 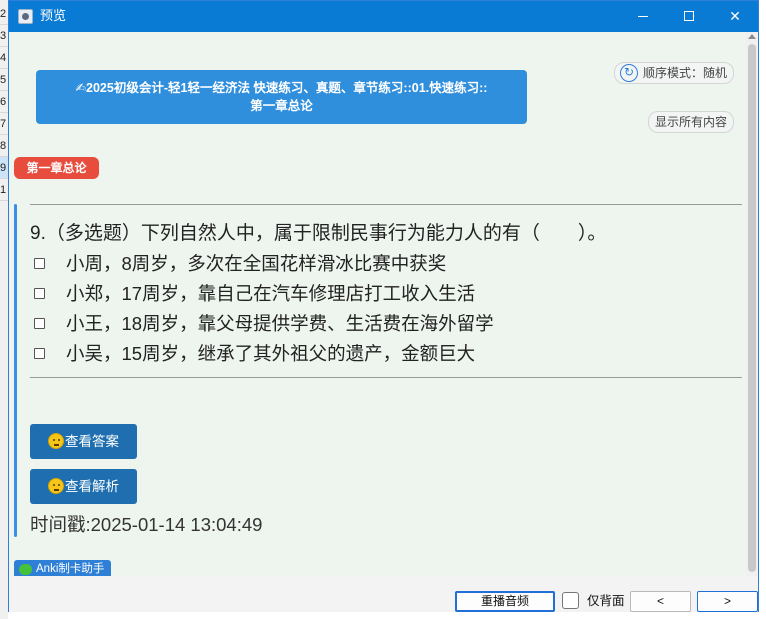 What do you see at coordinates (4, 190) in the screenshot?
I see `background-row: 1` at bounding box center [4, 190].